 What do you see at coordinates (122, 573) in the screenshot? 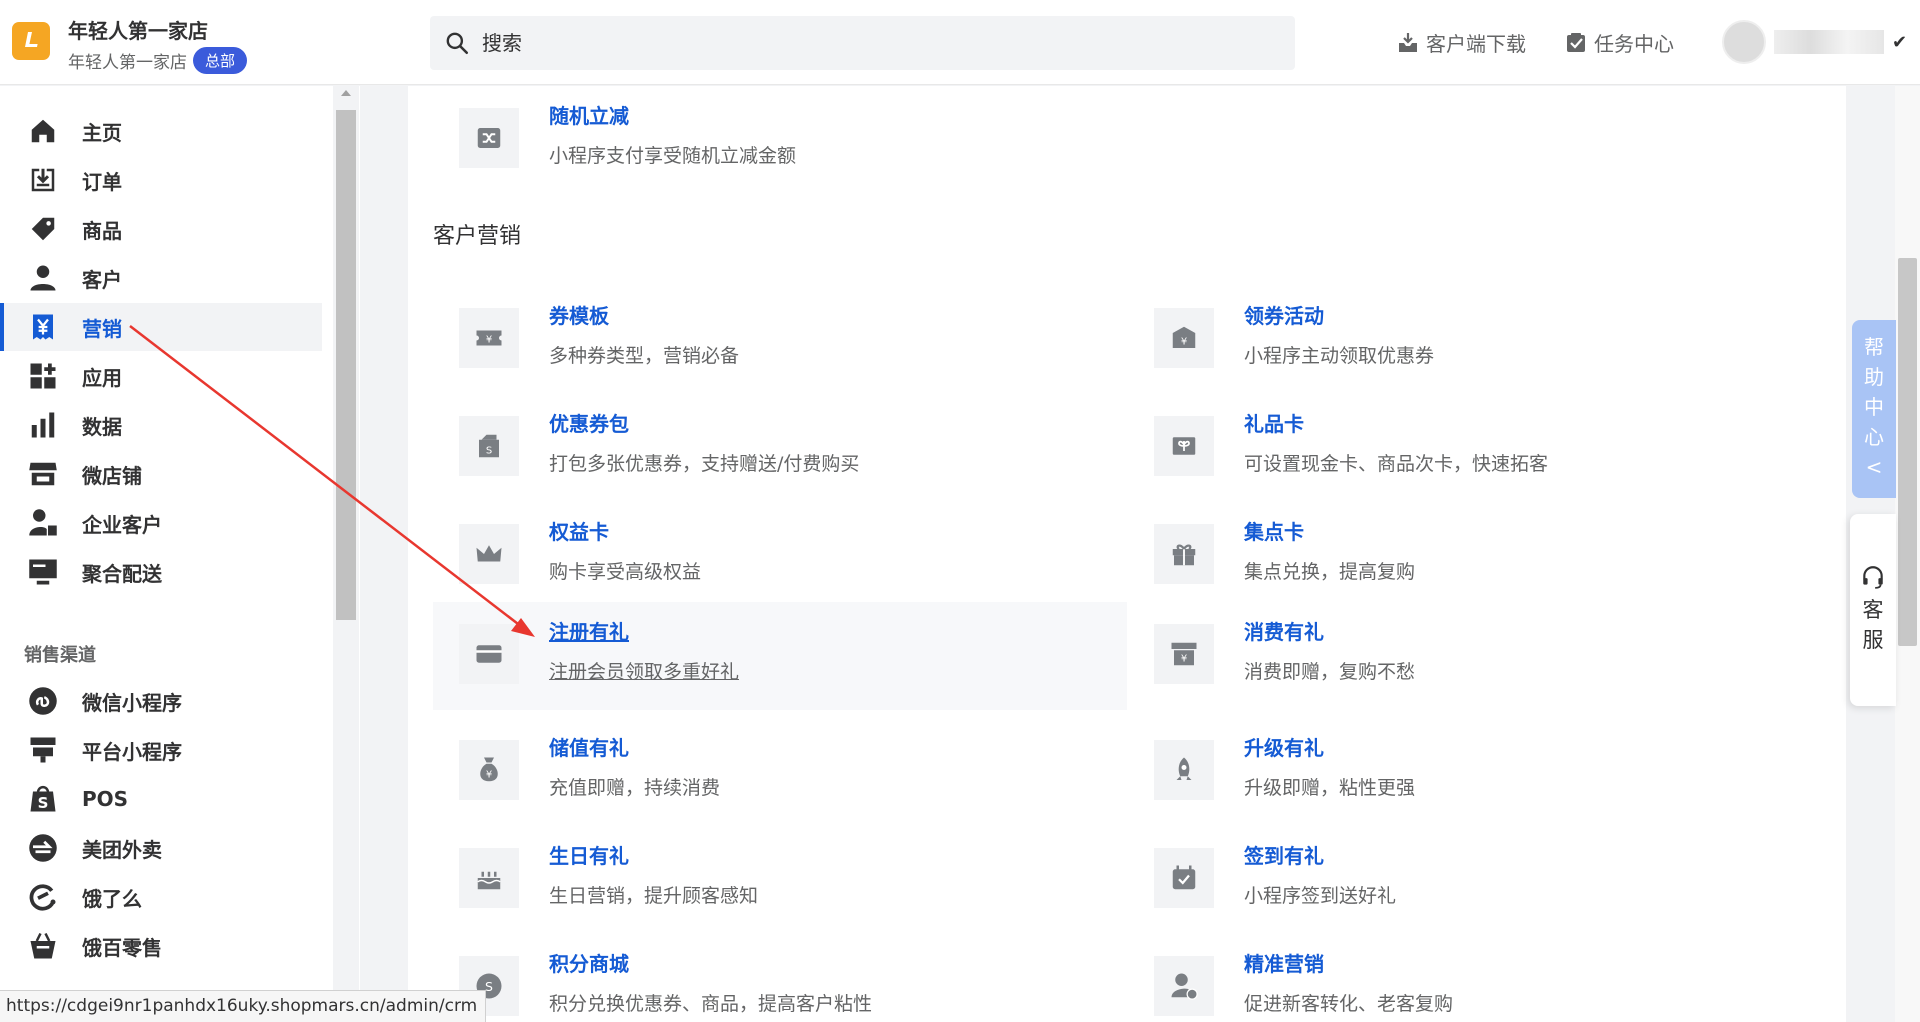
I see `sidebar-item-label: 聚合配送` at bounding box center [122, 573].